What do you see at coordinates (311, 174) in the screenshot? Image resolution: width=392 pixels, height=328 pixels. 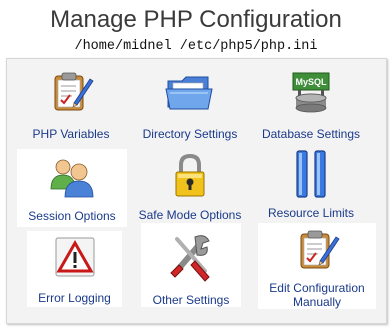 I see `pause-bars-icon` at bounding box center [311, 174].